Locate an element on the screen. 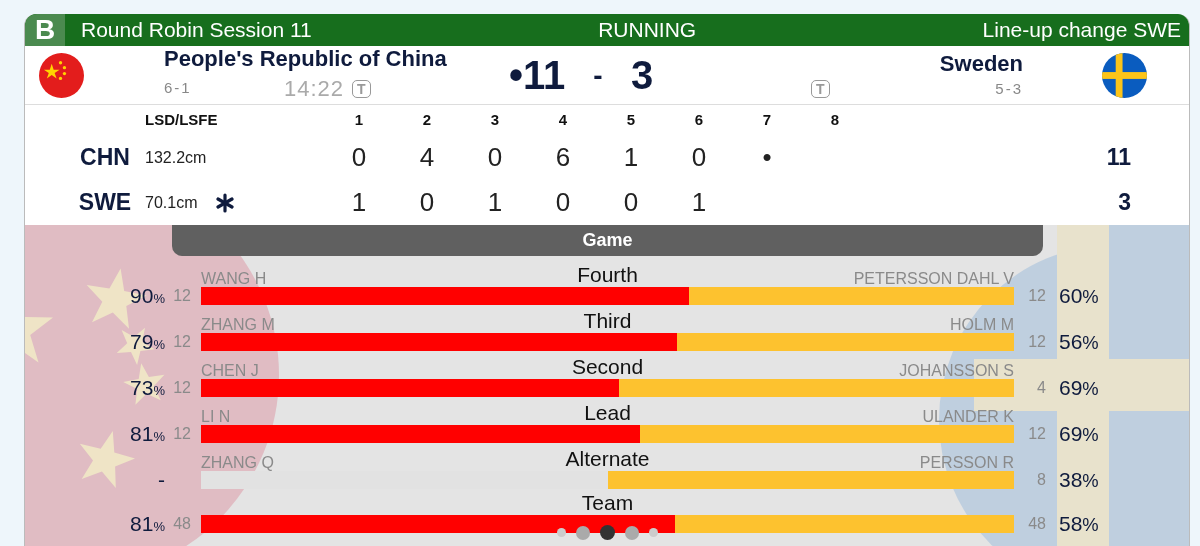  player-name: ZHANG M is located at coordinates (238, 324).